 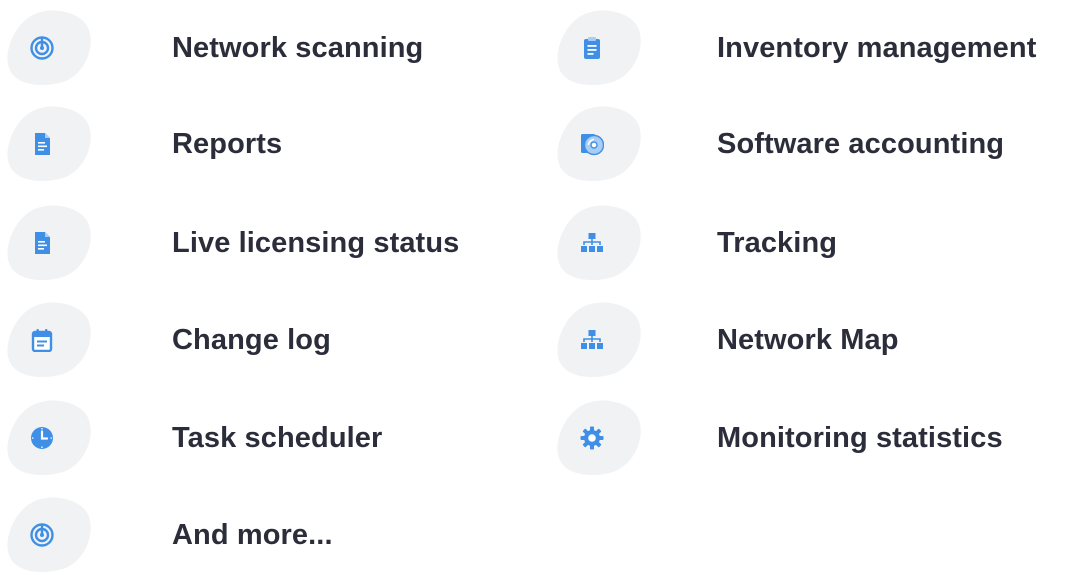 I want to click on calendar-icon, so click(x=42, y=340).